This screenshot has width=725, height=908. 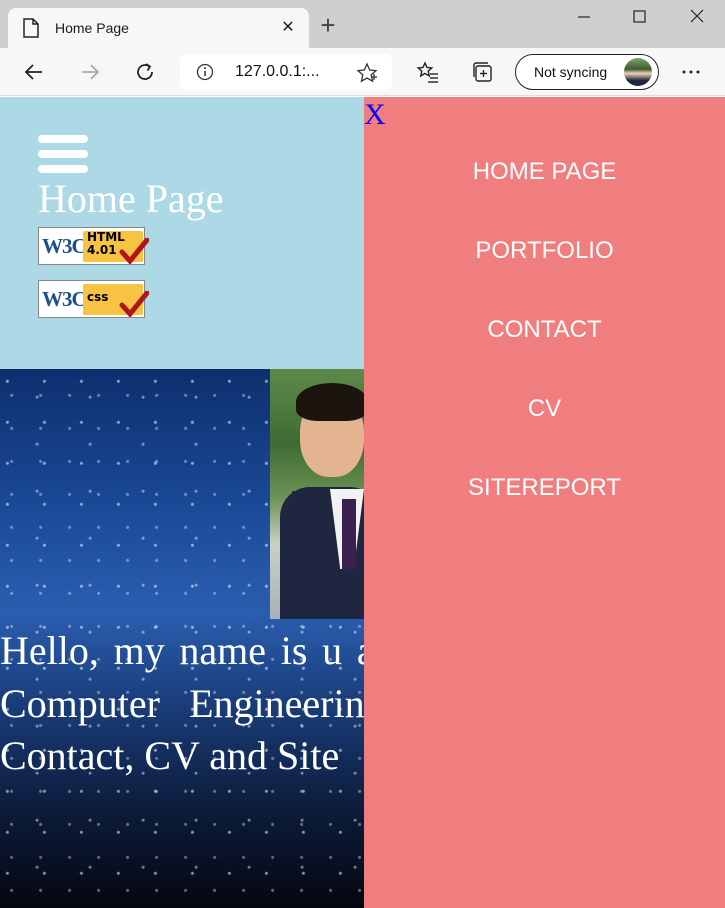 What do you see at coordinates (544, 251) in the screenshot?
I see `nav-link-portfolio: PORTFOLIO` at bounding box center [544, 251].